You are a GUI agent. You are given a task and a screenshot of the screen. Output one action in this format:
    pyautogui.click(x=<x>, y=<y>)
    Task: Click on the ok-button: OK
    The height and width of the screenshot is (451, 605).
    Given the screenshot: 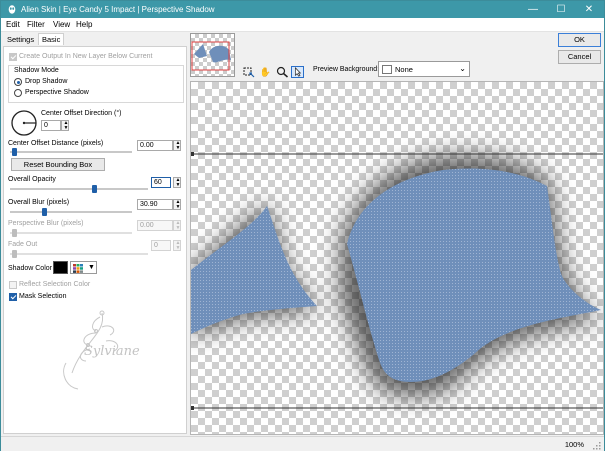 What is the action you would take?
    pyautogui.click(x=579, y=40)
    